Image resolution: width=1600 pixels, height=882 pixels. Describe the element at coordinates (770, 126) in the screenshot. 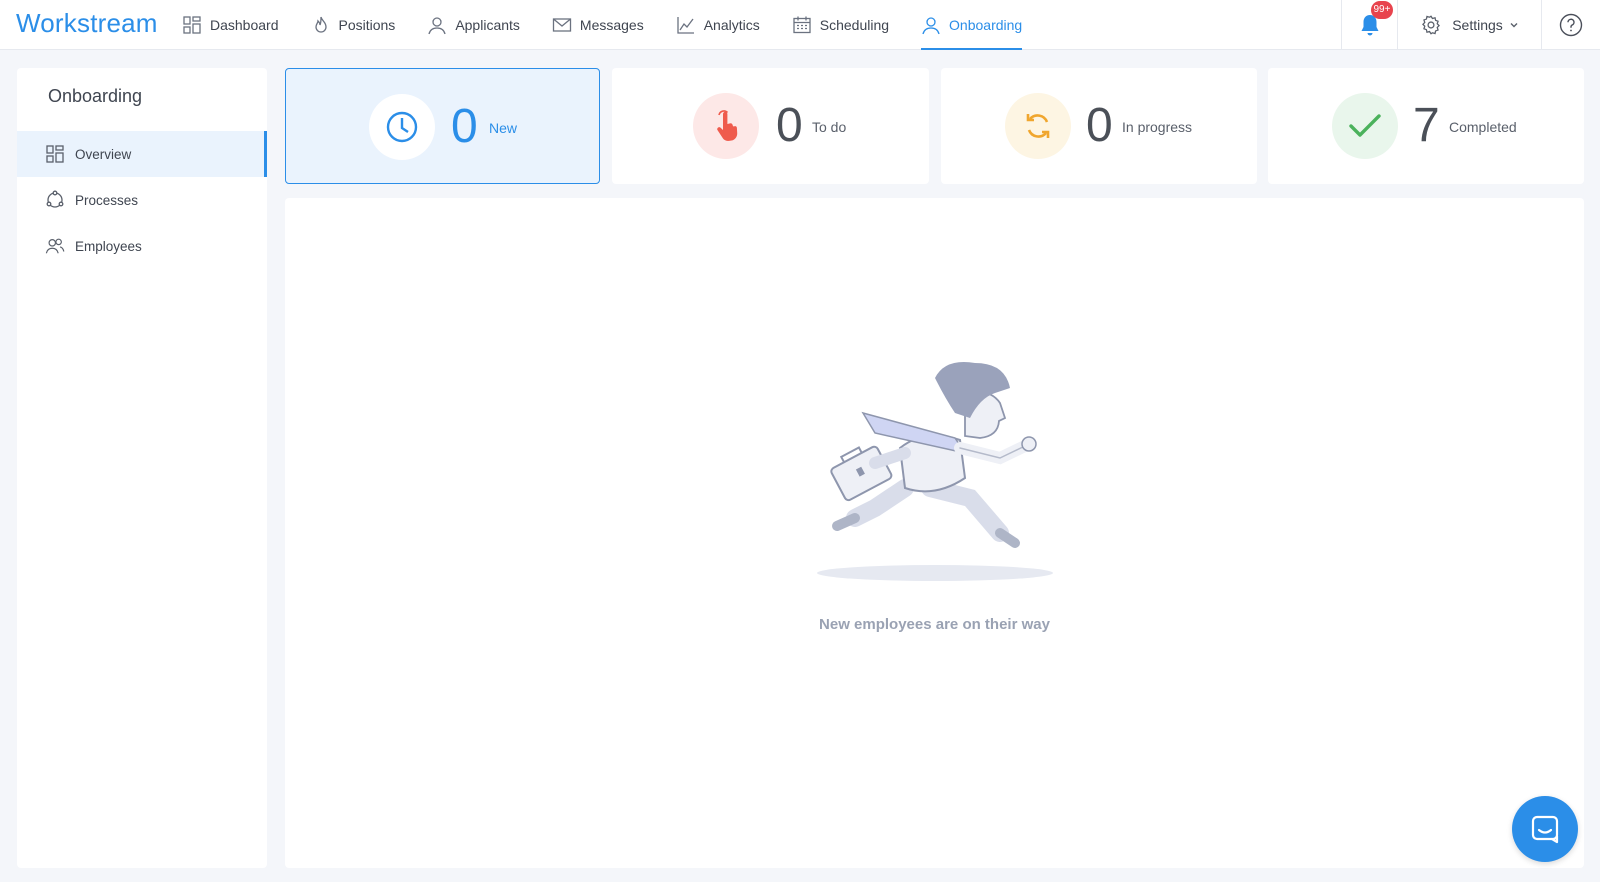

I see `stat-card-todo: 0 To do` at that location.